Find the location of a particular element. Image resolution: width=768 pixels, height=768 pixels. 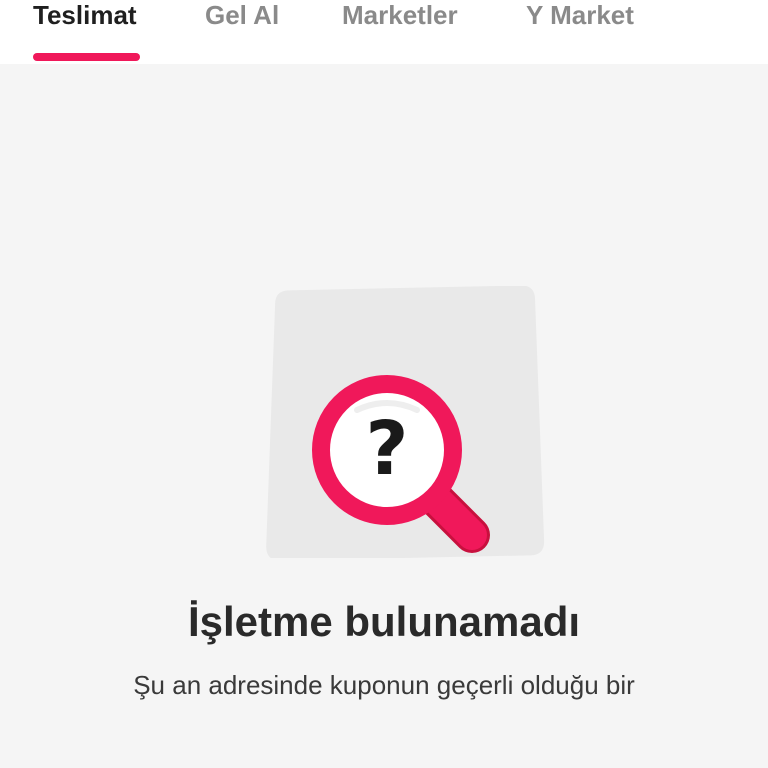

tab-marketler: Marketler is located at coordinates (400, 32).